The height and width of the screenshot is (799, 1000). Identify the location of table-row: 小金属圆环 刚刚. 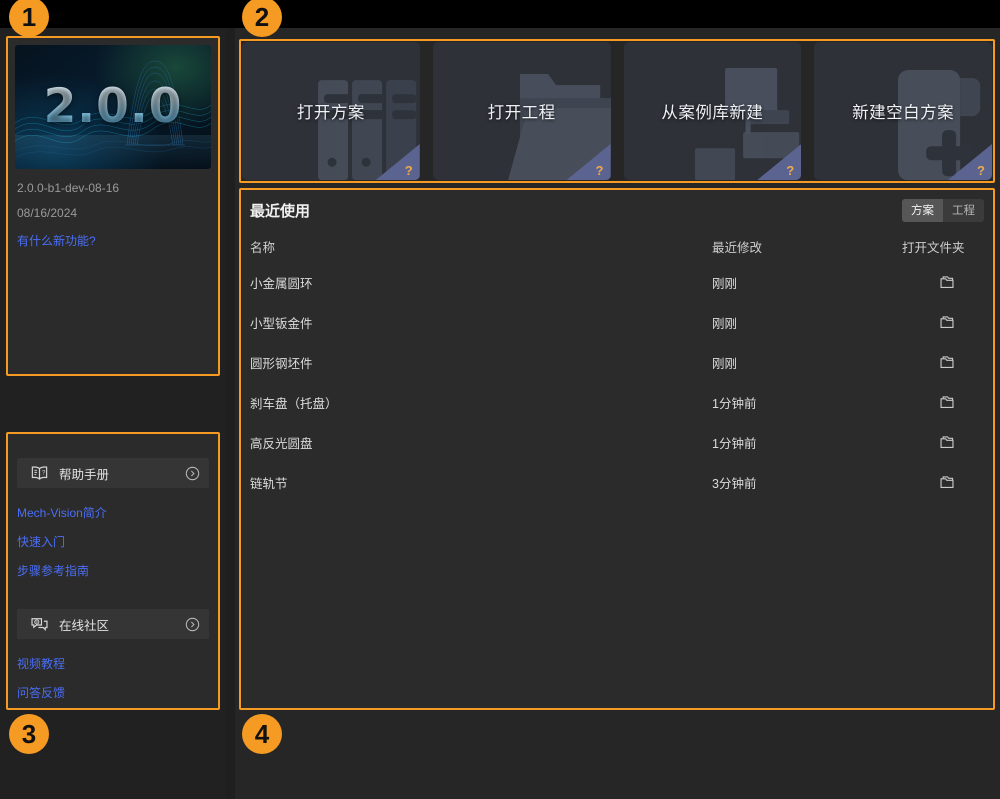
(617, 282).